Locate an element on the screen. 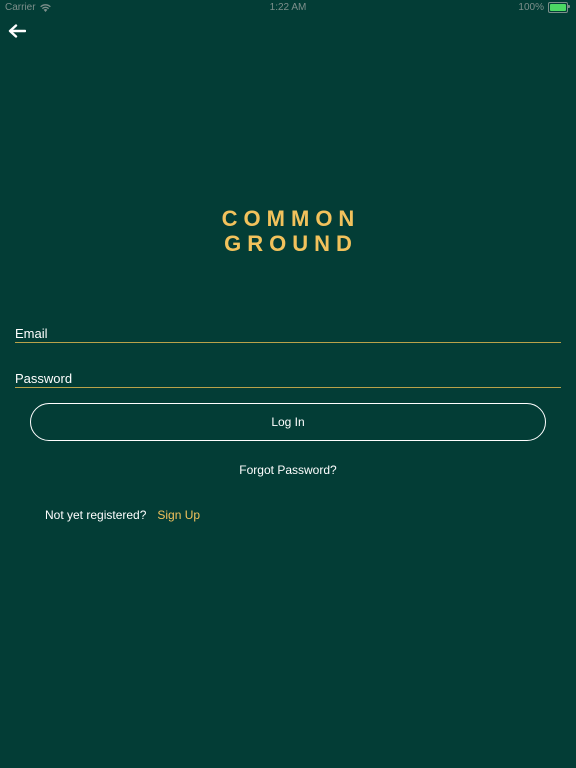 This screenshot has height=768, width=576. login-button-label: Log In is located at coordinates (288, 422).